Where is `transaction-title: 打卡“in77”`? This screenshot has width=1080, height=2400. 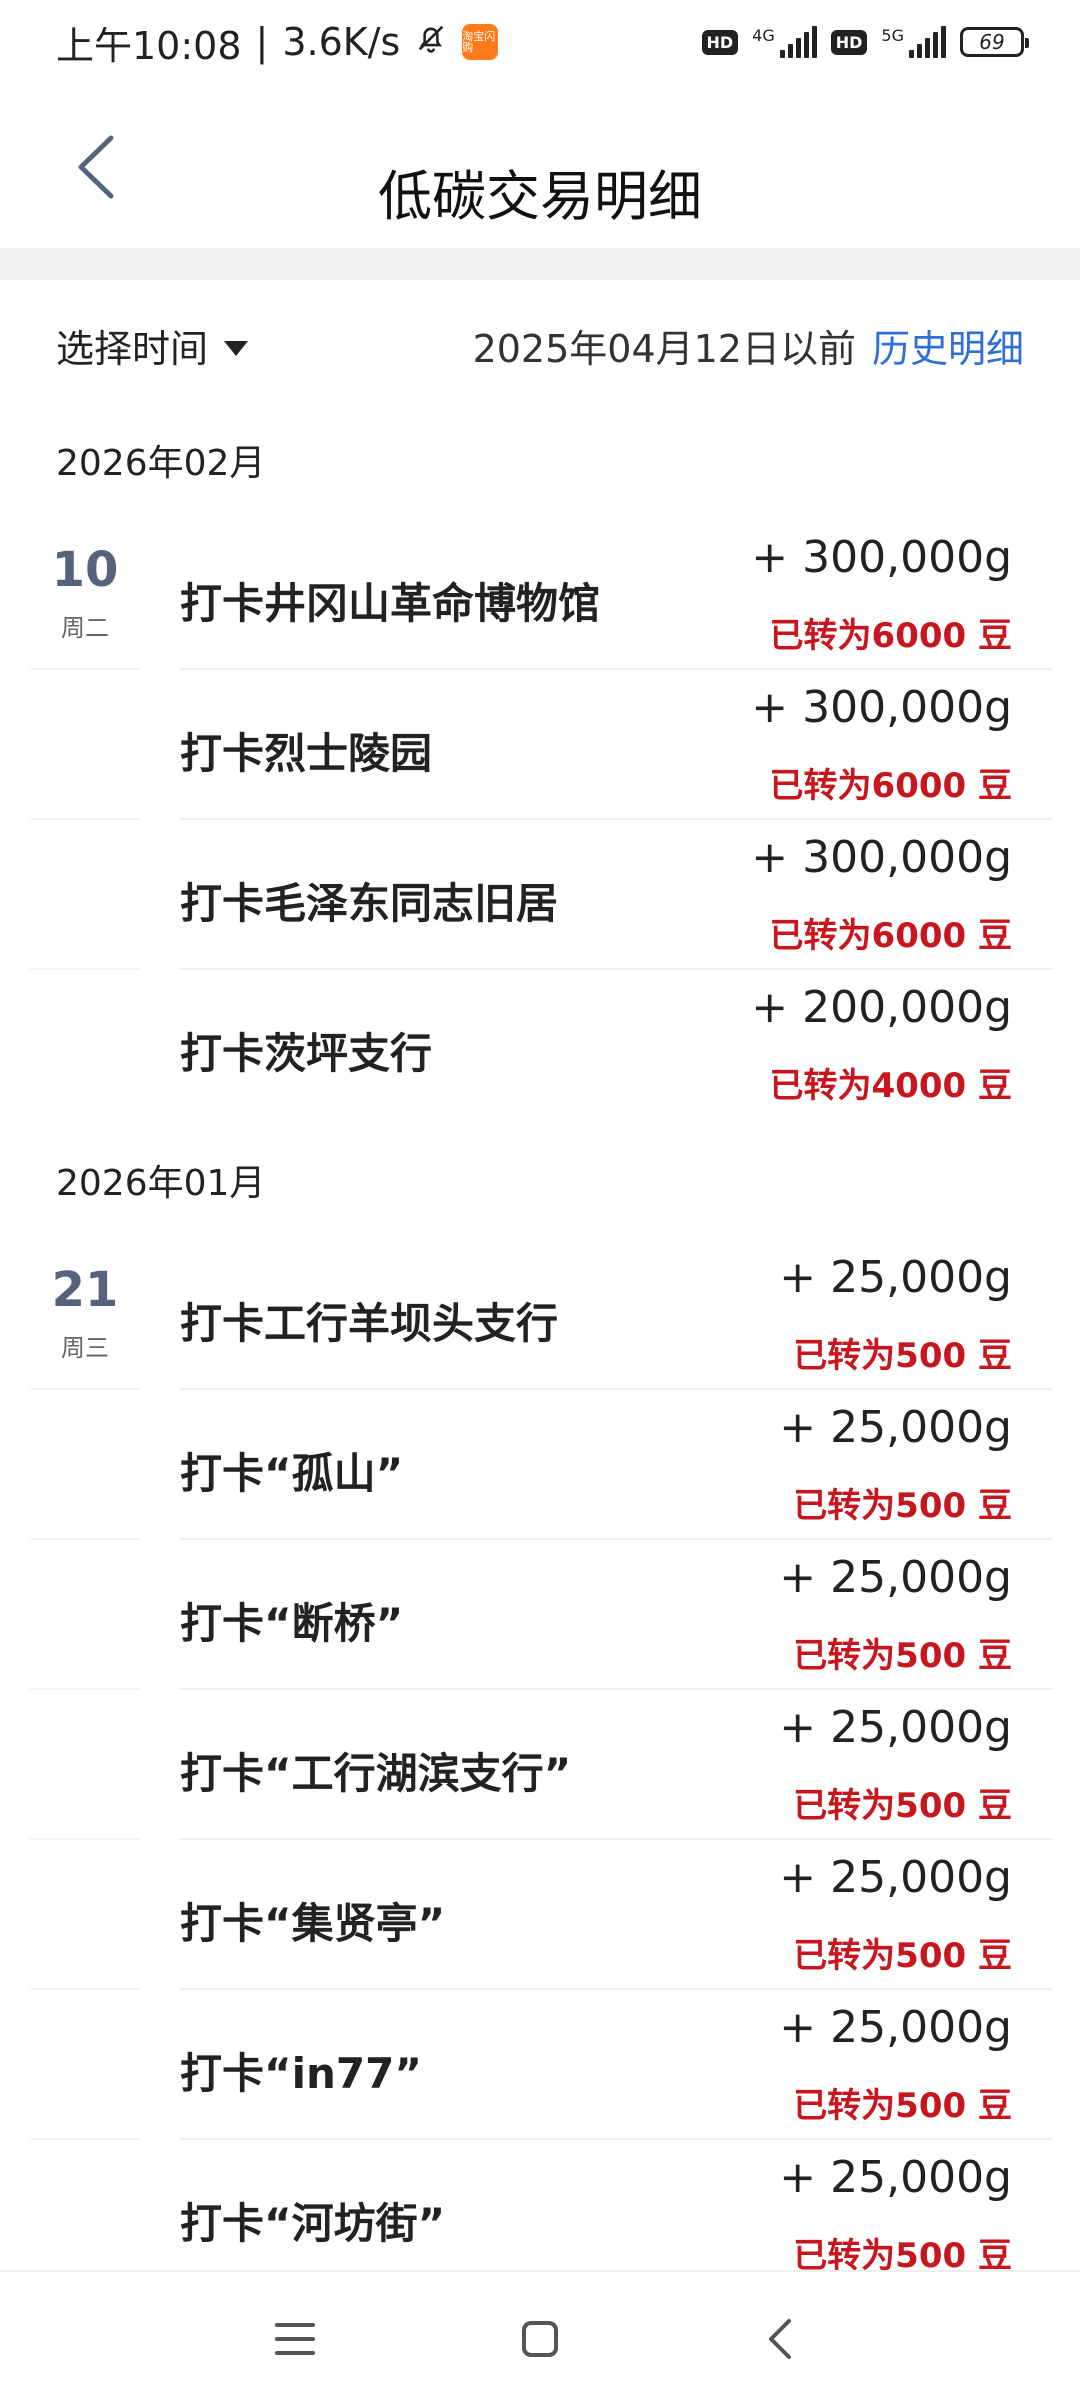 transaction-title: 打卡“in77” is located at coordinates (301, 2073).